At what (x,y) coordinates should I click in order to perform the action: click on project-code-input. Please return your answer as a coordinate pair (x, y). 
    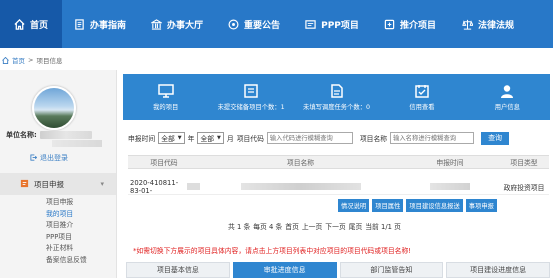
    Looking at the image, I should click on (309, 138).